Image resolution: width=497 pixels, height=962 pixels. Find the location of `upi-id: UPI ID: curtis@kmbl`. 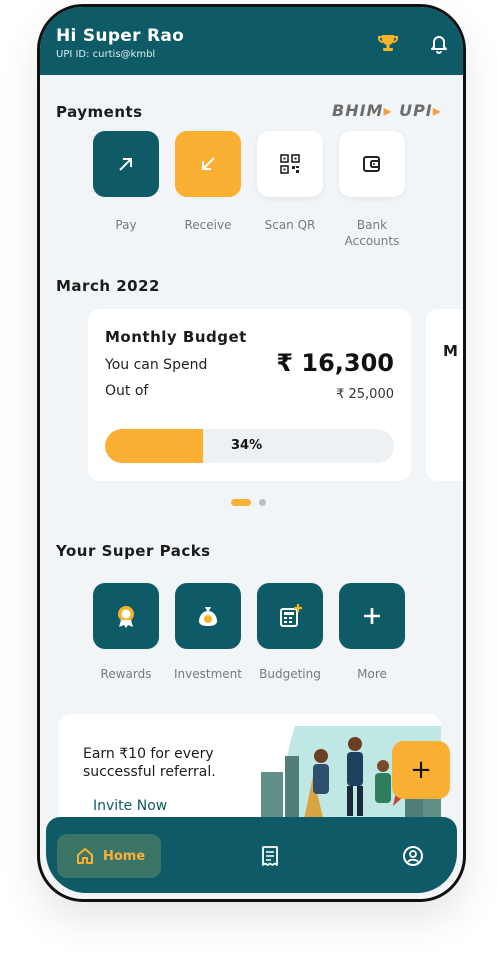

upi-id: UPI ID: curtis@kmbl is located at coordinates (106, 54).